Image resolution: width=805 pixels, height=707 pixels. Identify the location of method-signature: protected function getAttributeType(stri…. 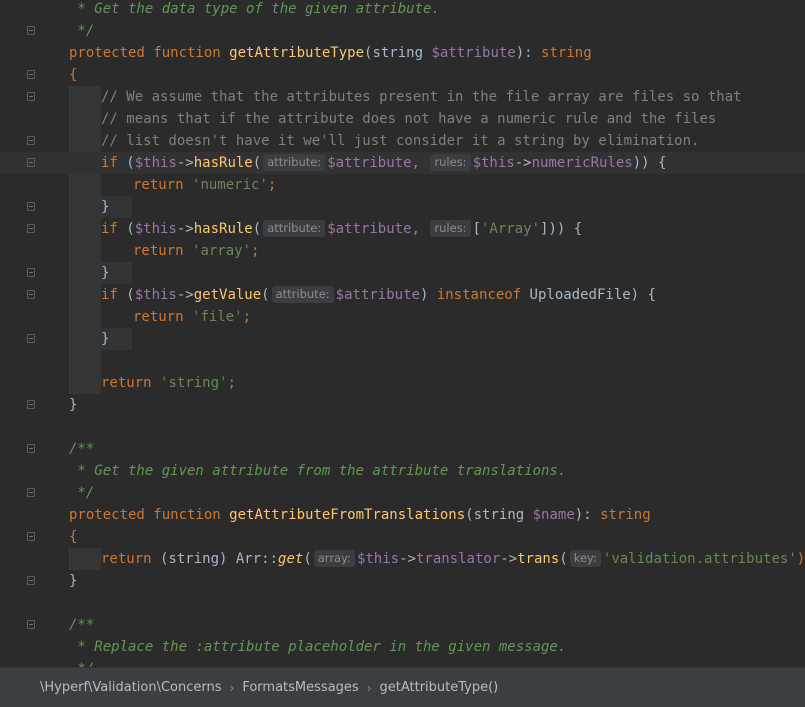
(330, 53).